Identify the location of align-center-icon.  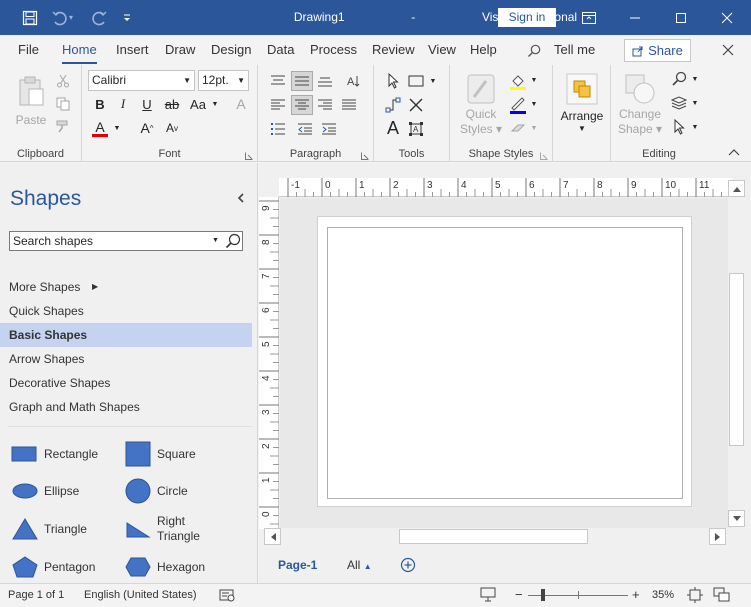
(302, 105).